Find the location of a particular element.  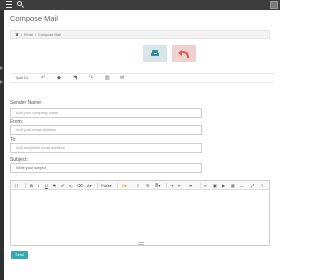

search-icon is located at coordinates (21, 5).